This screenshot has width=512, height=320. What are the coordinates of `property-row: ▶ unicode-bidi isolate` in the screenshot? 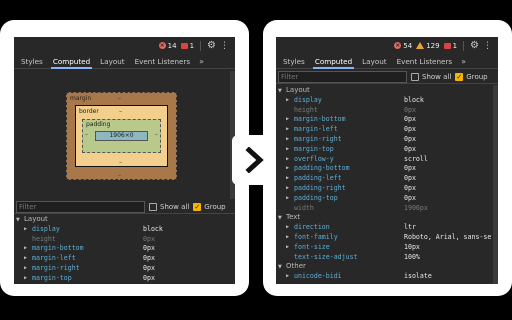 It's located at (387, 277).